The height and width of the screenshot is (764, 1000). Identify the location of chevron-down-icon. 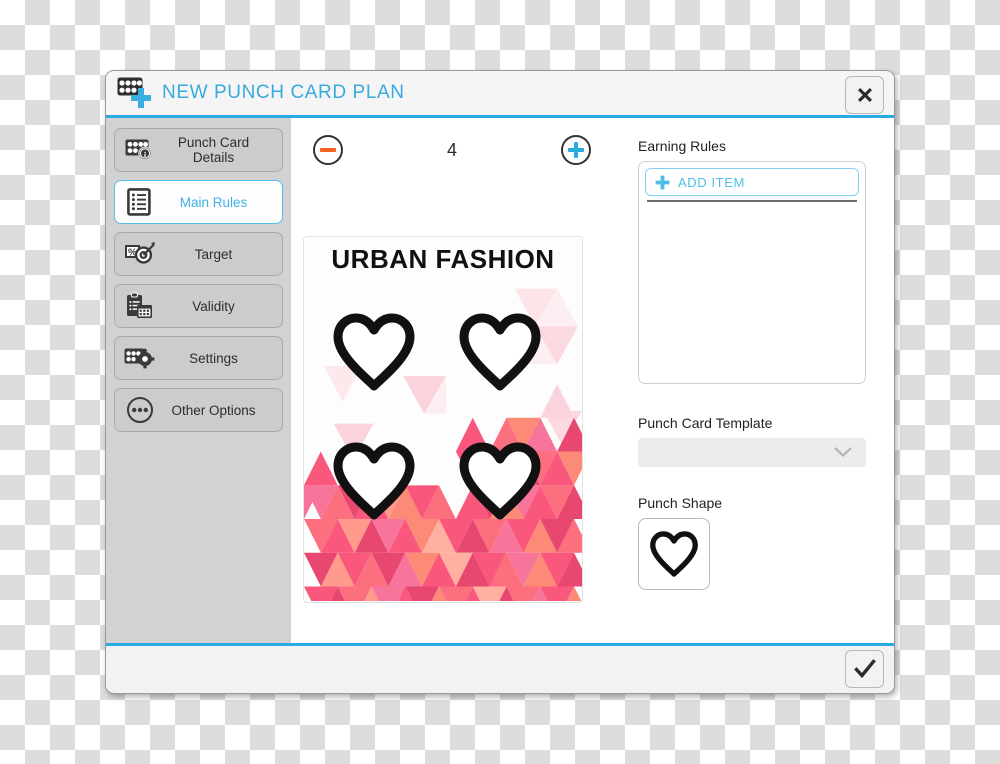
(843, 452).